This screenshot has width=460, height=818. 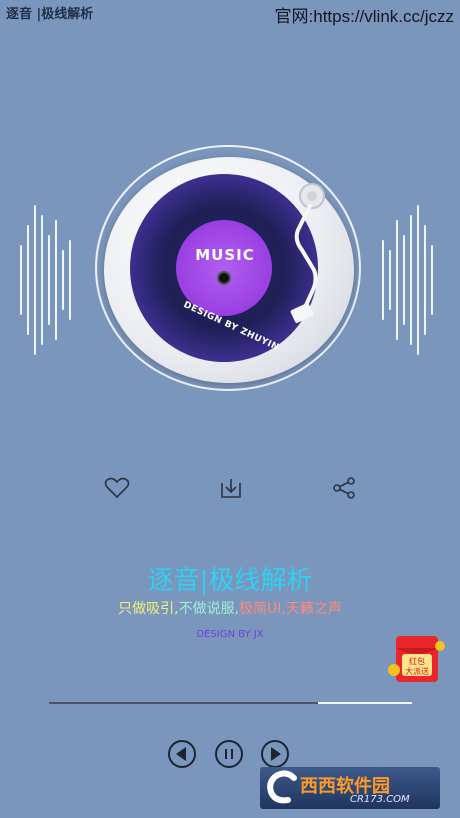 What do you see at coordinates (307, 253) in the screenshot?
I see `tonearm` at bounding box center [307, 253].